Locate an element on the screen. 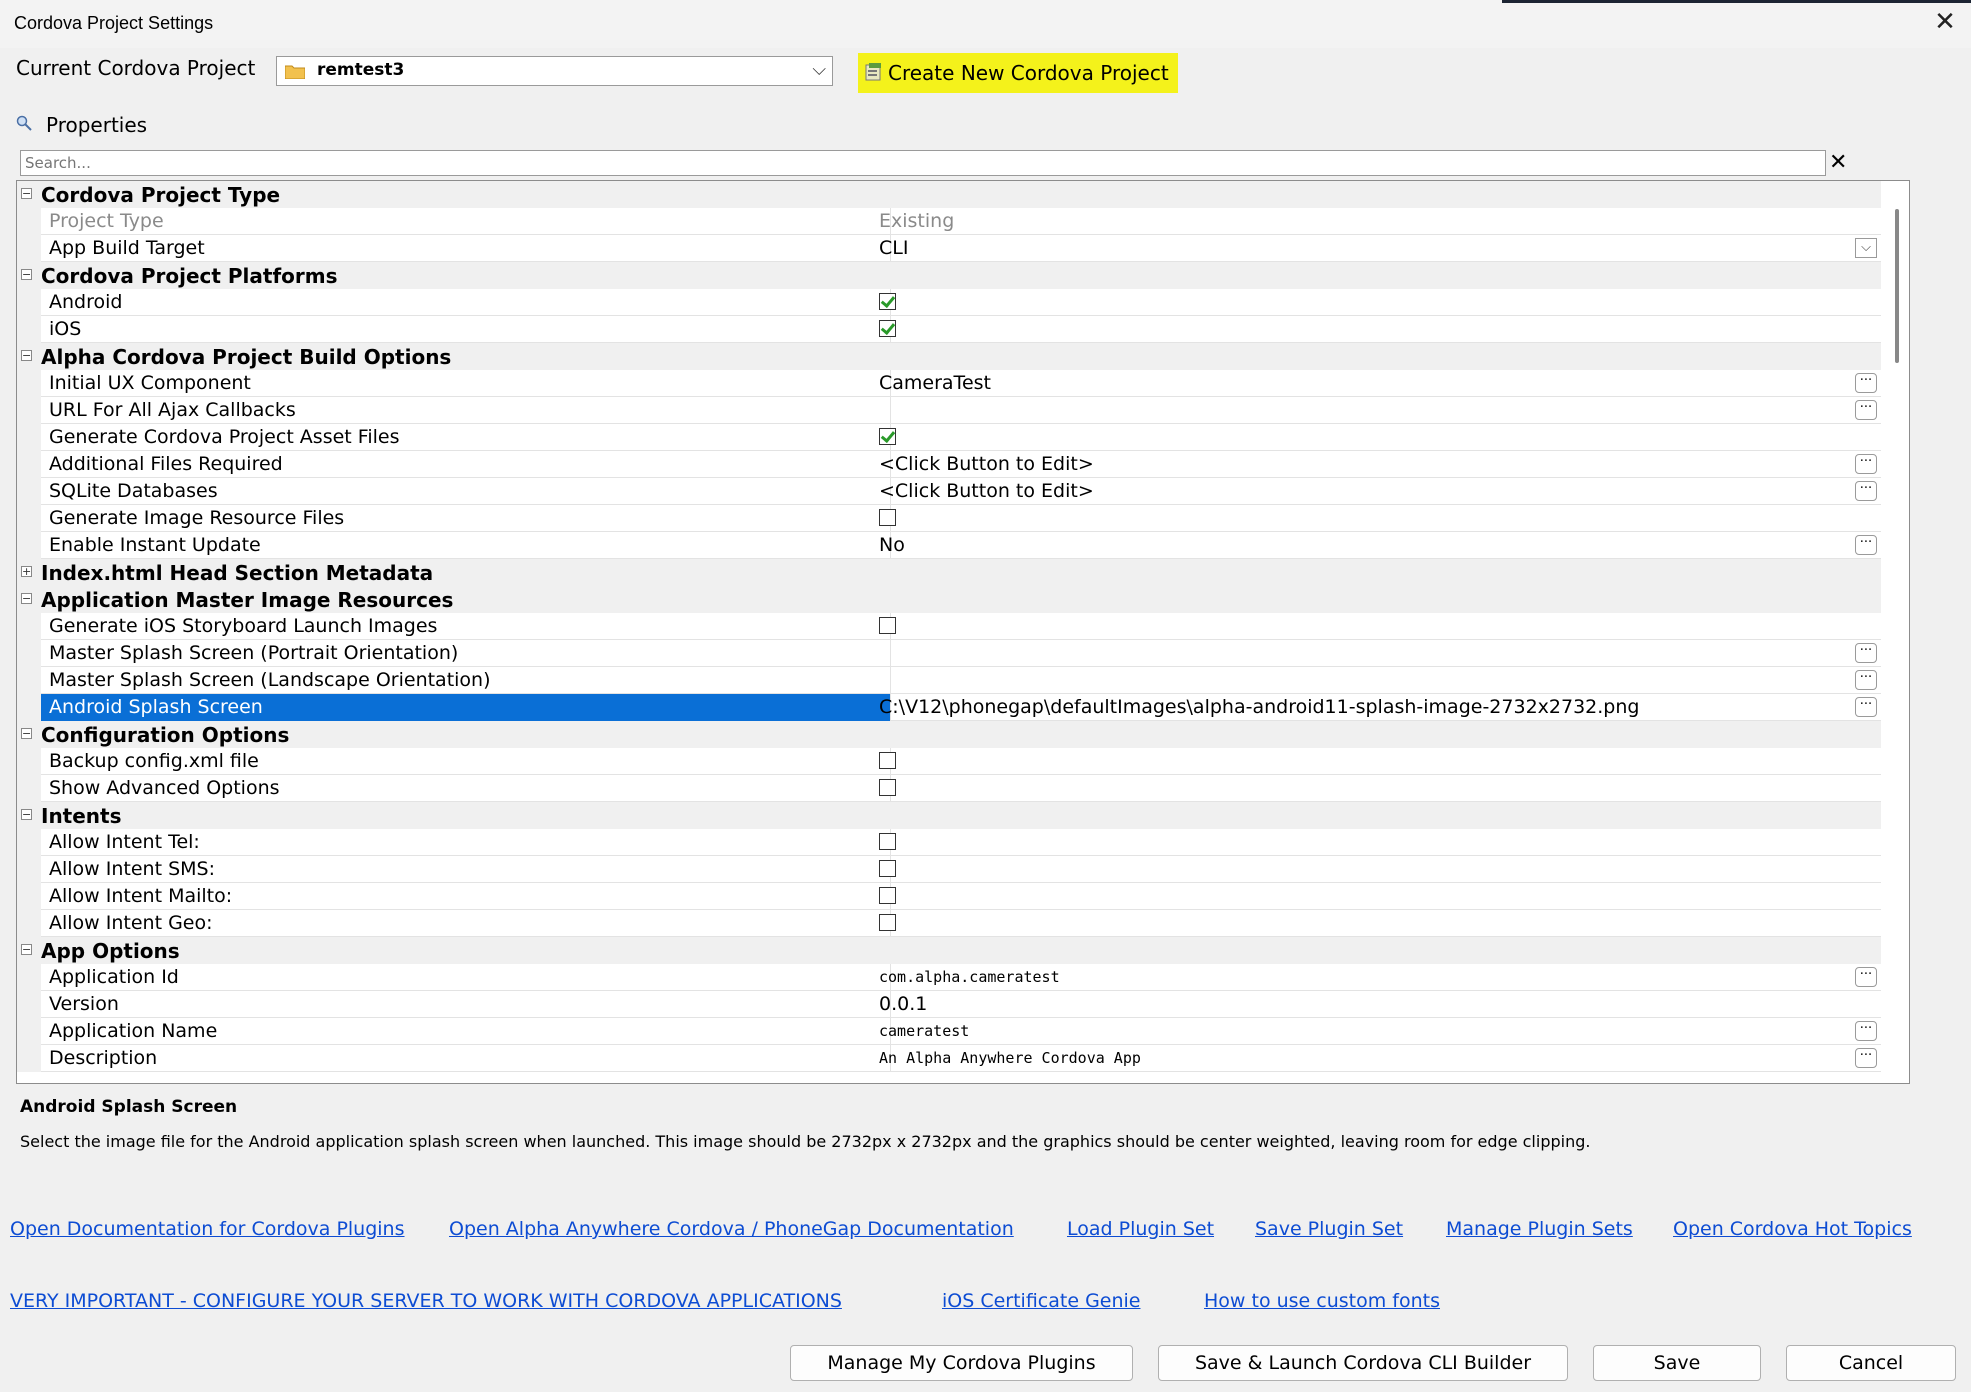  property-name: Android Splash Screen is located at coordinates (466, 707).